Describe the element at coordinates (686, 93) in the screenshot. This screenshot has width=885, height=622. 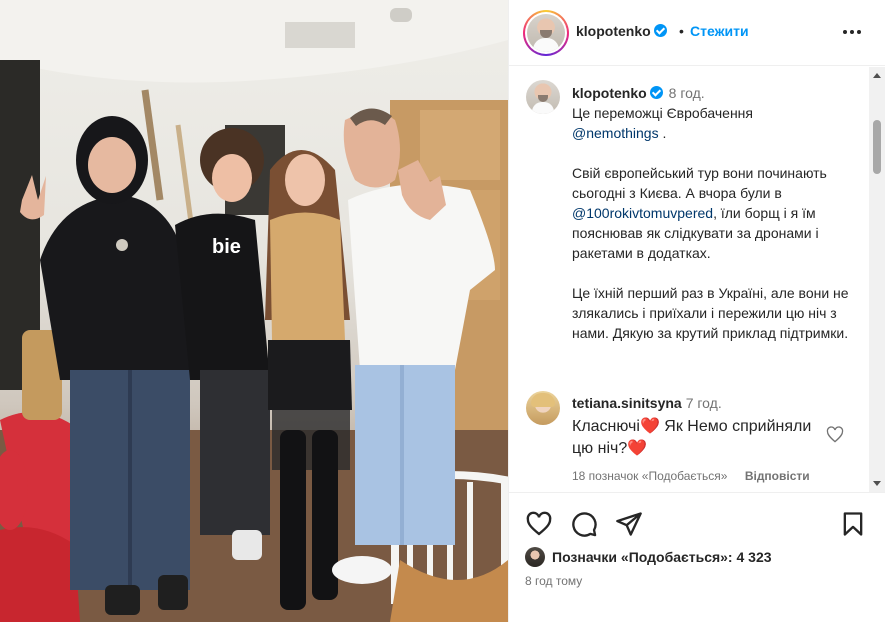
I see `caption-time: 8 год.` at that location.